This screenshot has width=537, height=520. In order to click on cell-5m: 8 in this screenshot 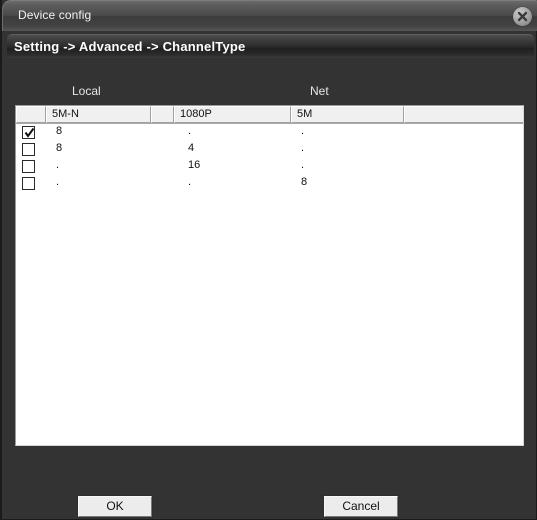, I will do `click(304, 182)`.